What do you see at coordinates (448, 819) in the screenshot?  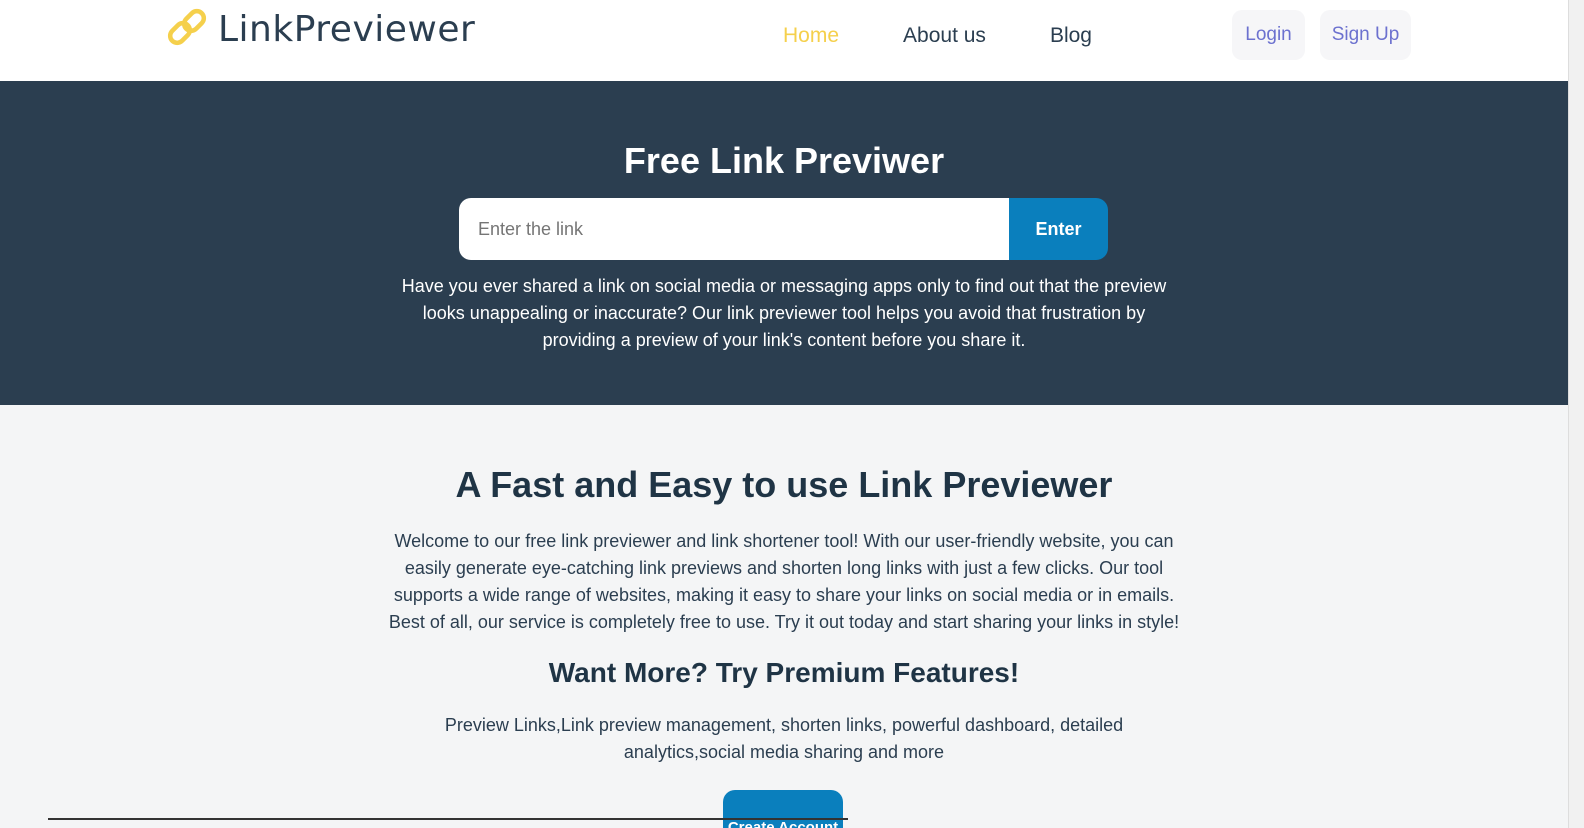 I see `bottom-divider` at bounding box center [448, 819].